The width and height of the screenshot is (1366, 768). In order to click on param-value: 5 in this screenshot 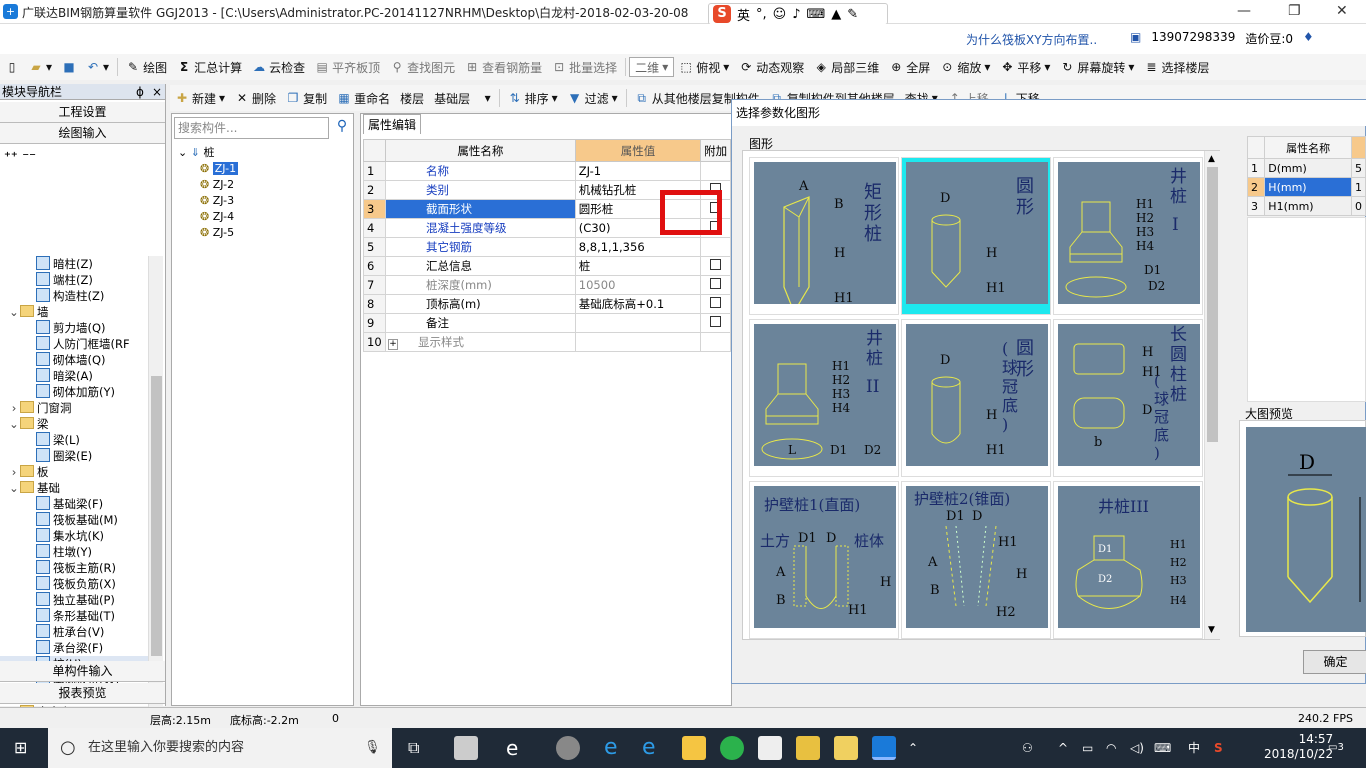, I will do `click(1358, 168)`.